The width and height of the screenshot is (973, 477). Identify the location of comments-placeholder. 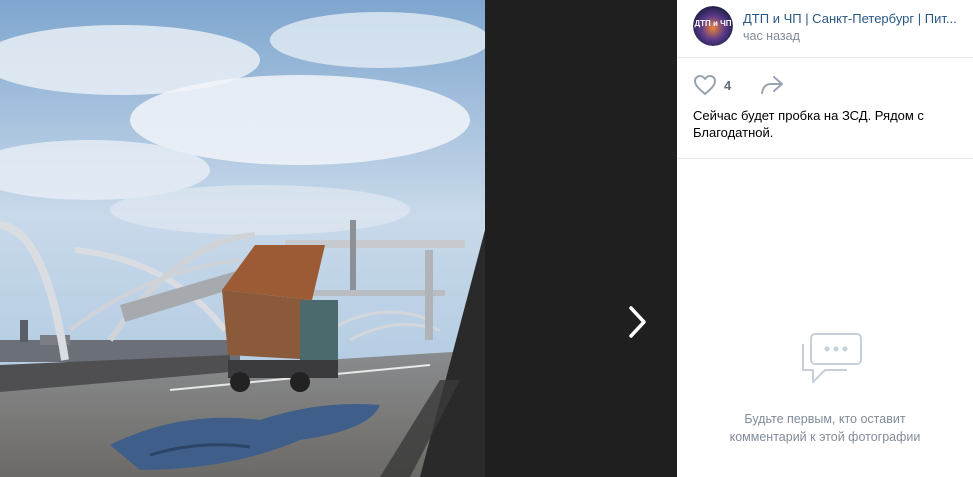
(832, 362).